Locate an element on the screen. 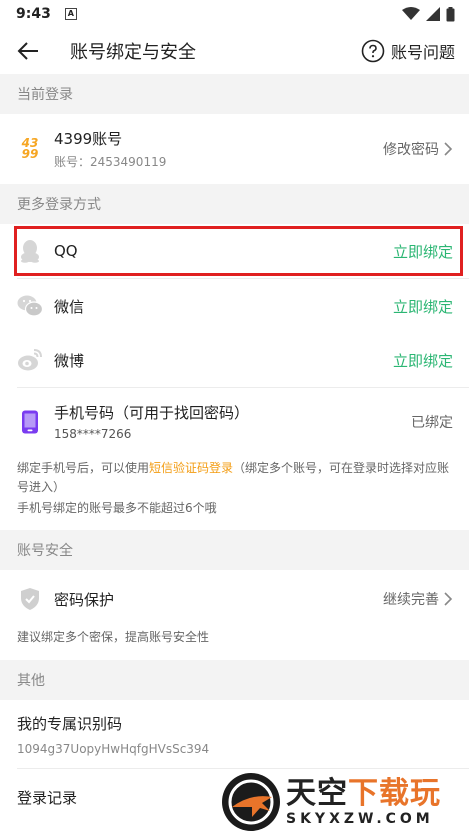 The height and width of the screenshot is (833, 469). wechat-icon is located at coordinates (30, 306).